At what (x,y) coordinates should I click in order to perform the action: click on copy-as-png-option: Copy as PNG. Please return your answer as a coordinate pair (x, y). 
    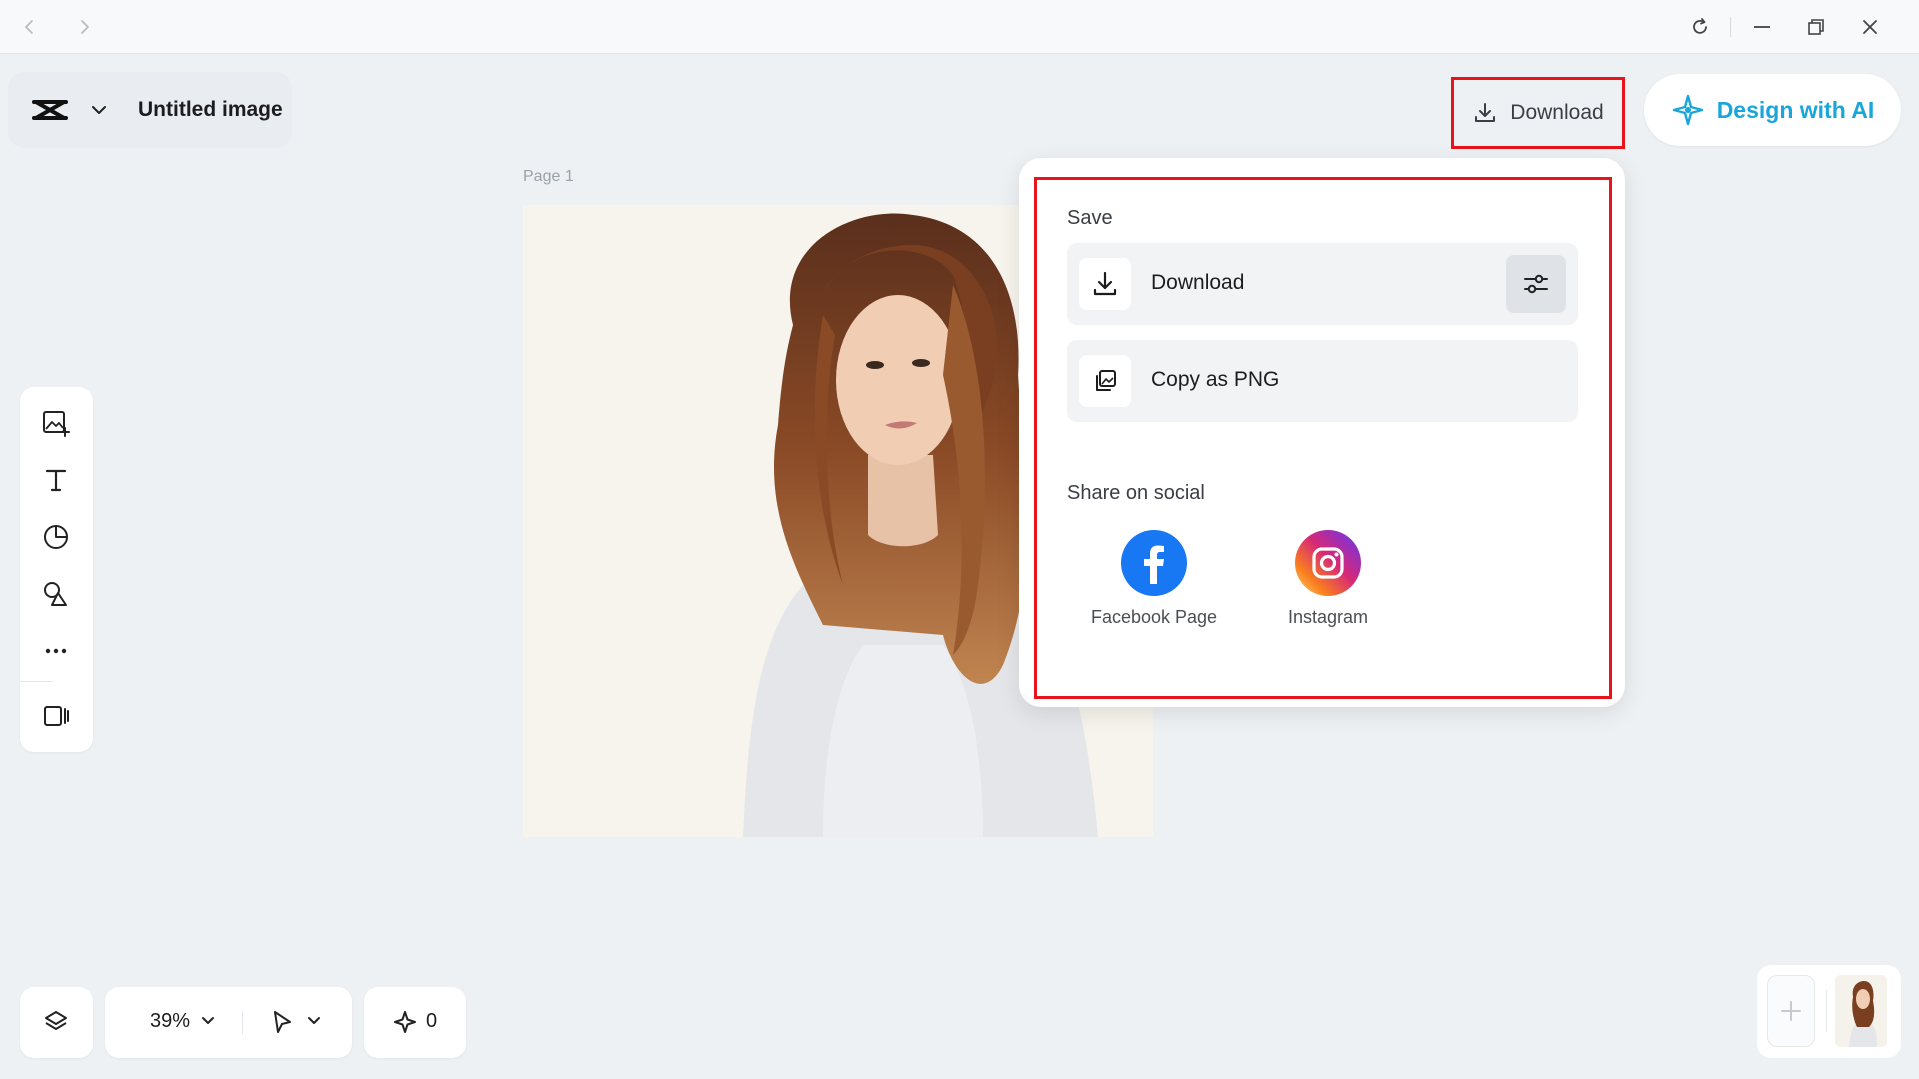
    Looking at the image, I should click on (1322, 381).